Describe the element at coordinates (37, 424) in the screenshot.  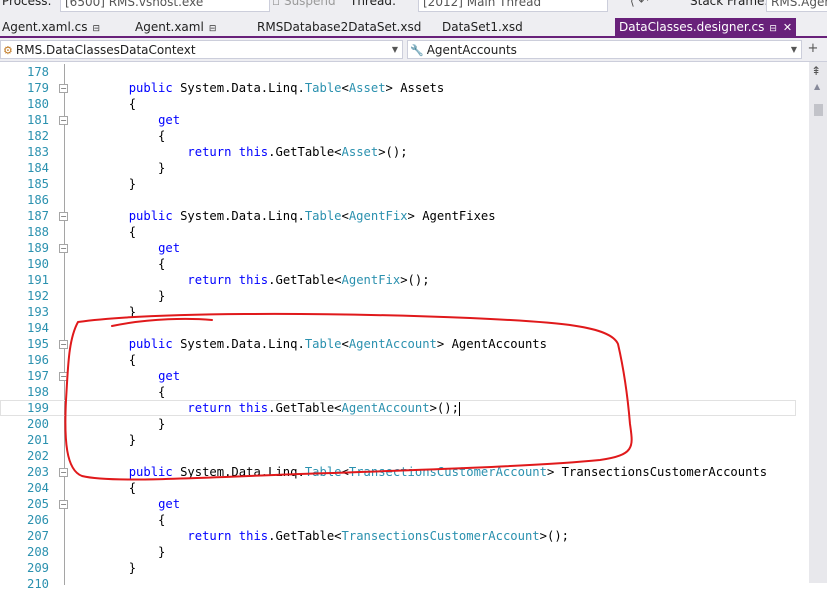
I see `line-number: 200` at that location.